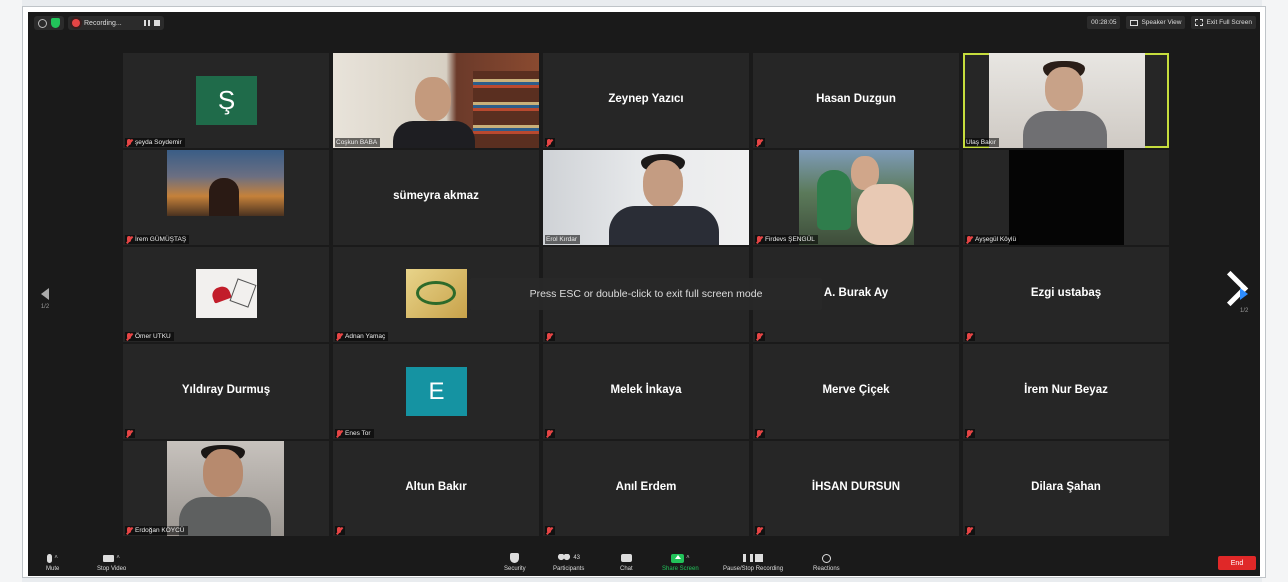 Image resolution: width=1288 pixels, height=582 pixels. What do you see at coordinates (1161, 22) in the screenshot?
I see `speaker-view-label: Speaker View` at bounding box center [1161, 22].